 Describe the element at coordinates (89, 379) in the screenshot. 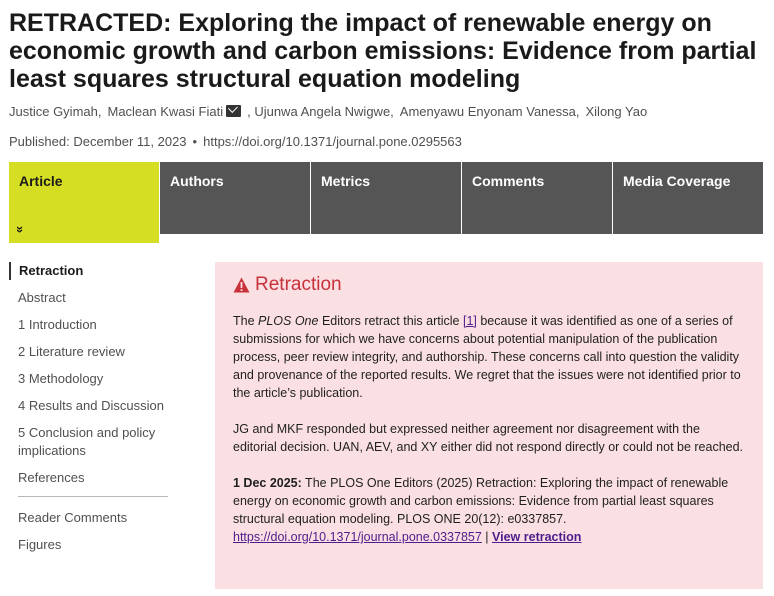

I see `nav-item-methodology: 3 Methodology` at that location.